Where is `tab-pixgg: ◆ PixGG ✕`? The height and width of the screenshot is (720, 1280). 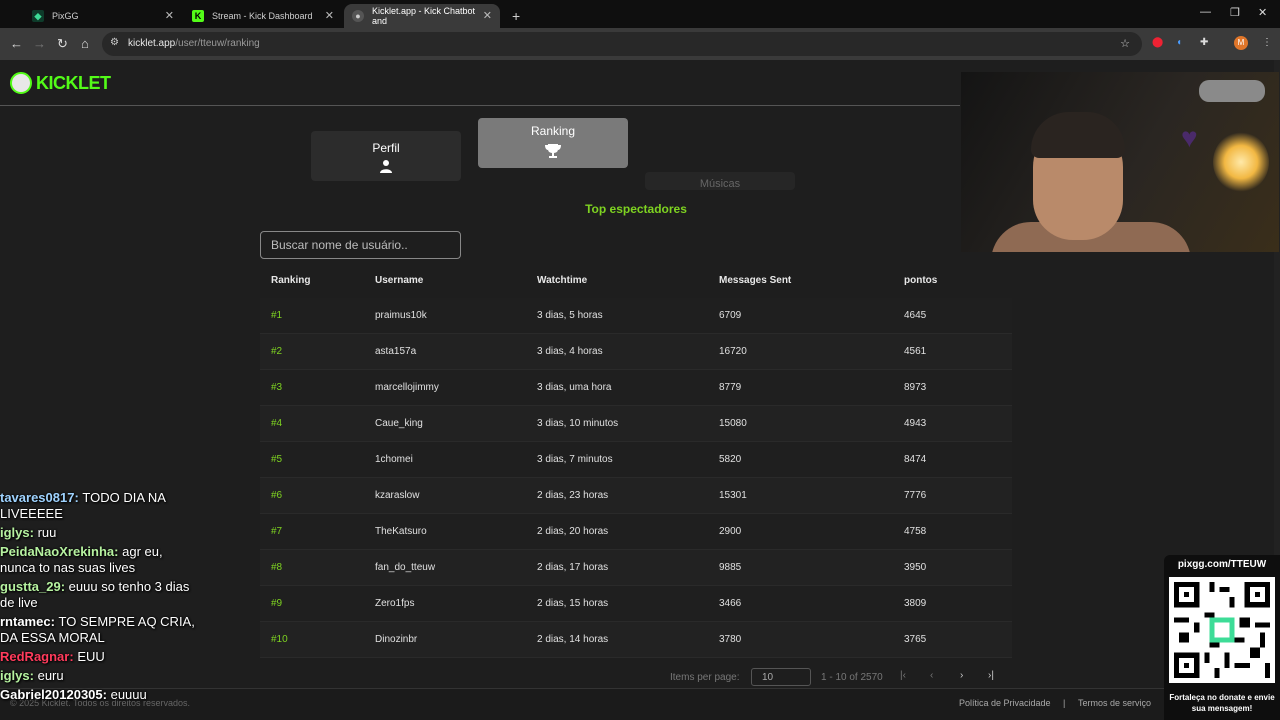 tab-pixgg: ◆ PixGG ✕ is located at coordinates (103, 16).